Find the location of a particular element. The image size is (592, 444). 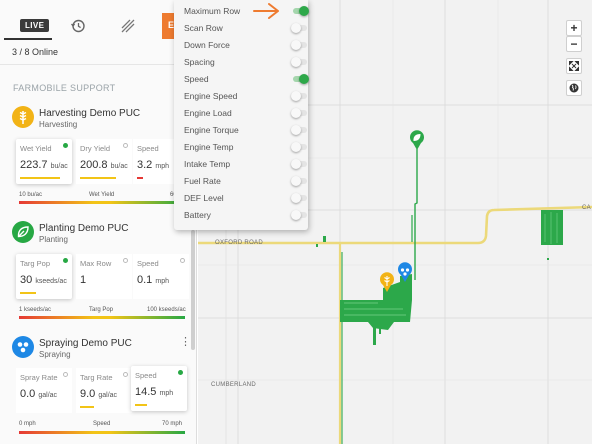

road-label: CUMBERLAND is located at coordinates (234, 385).